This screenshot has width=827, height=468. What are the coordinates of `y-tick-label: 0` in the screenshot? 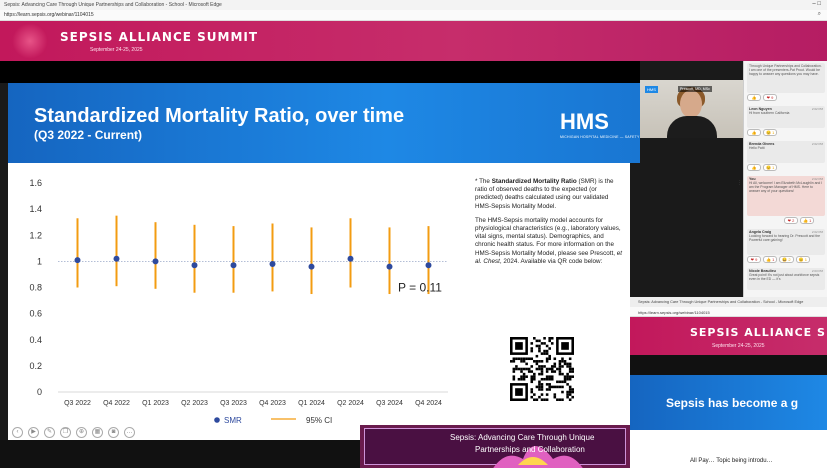 It's located at (39, 392).